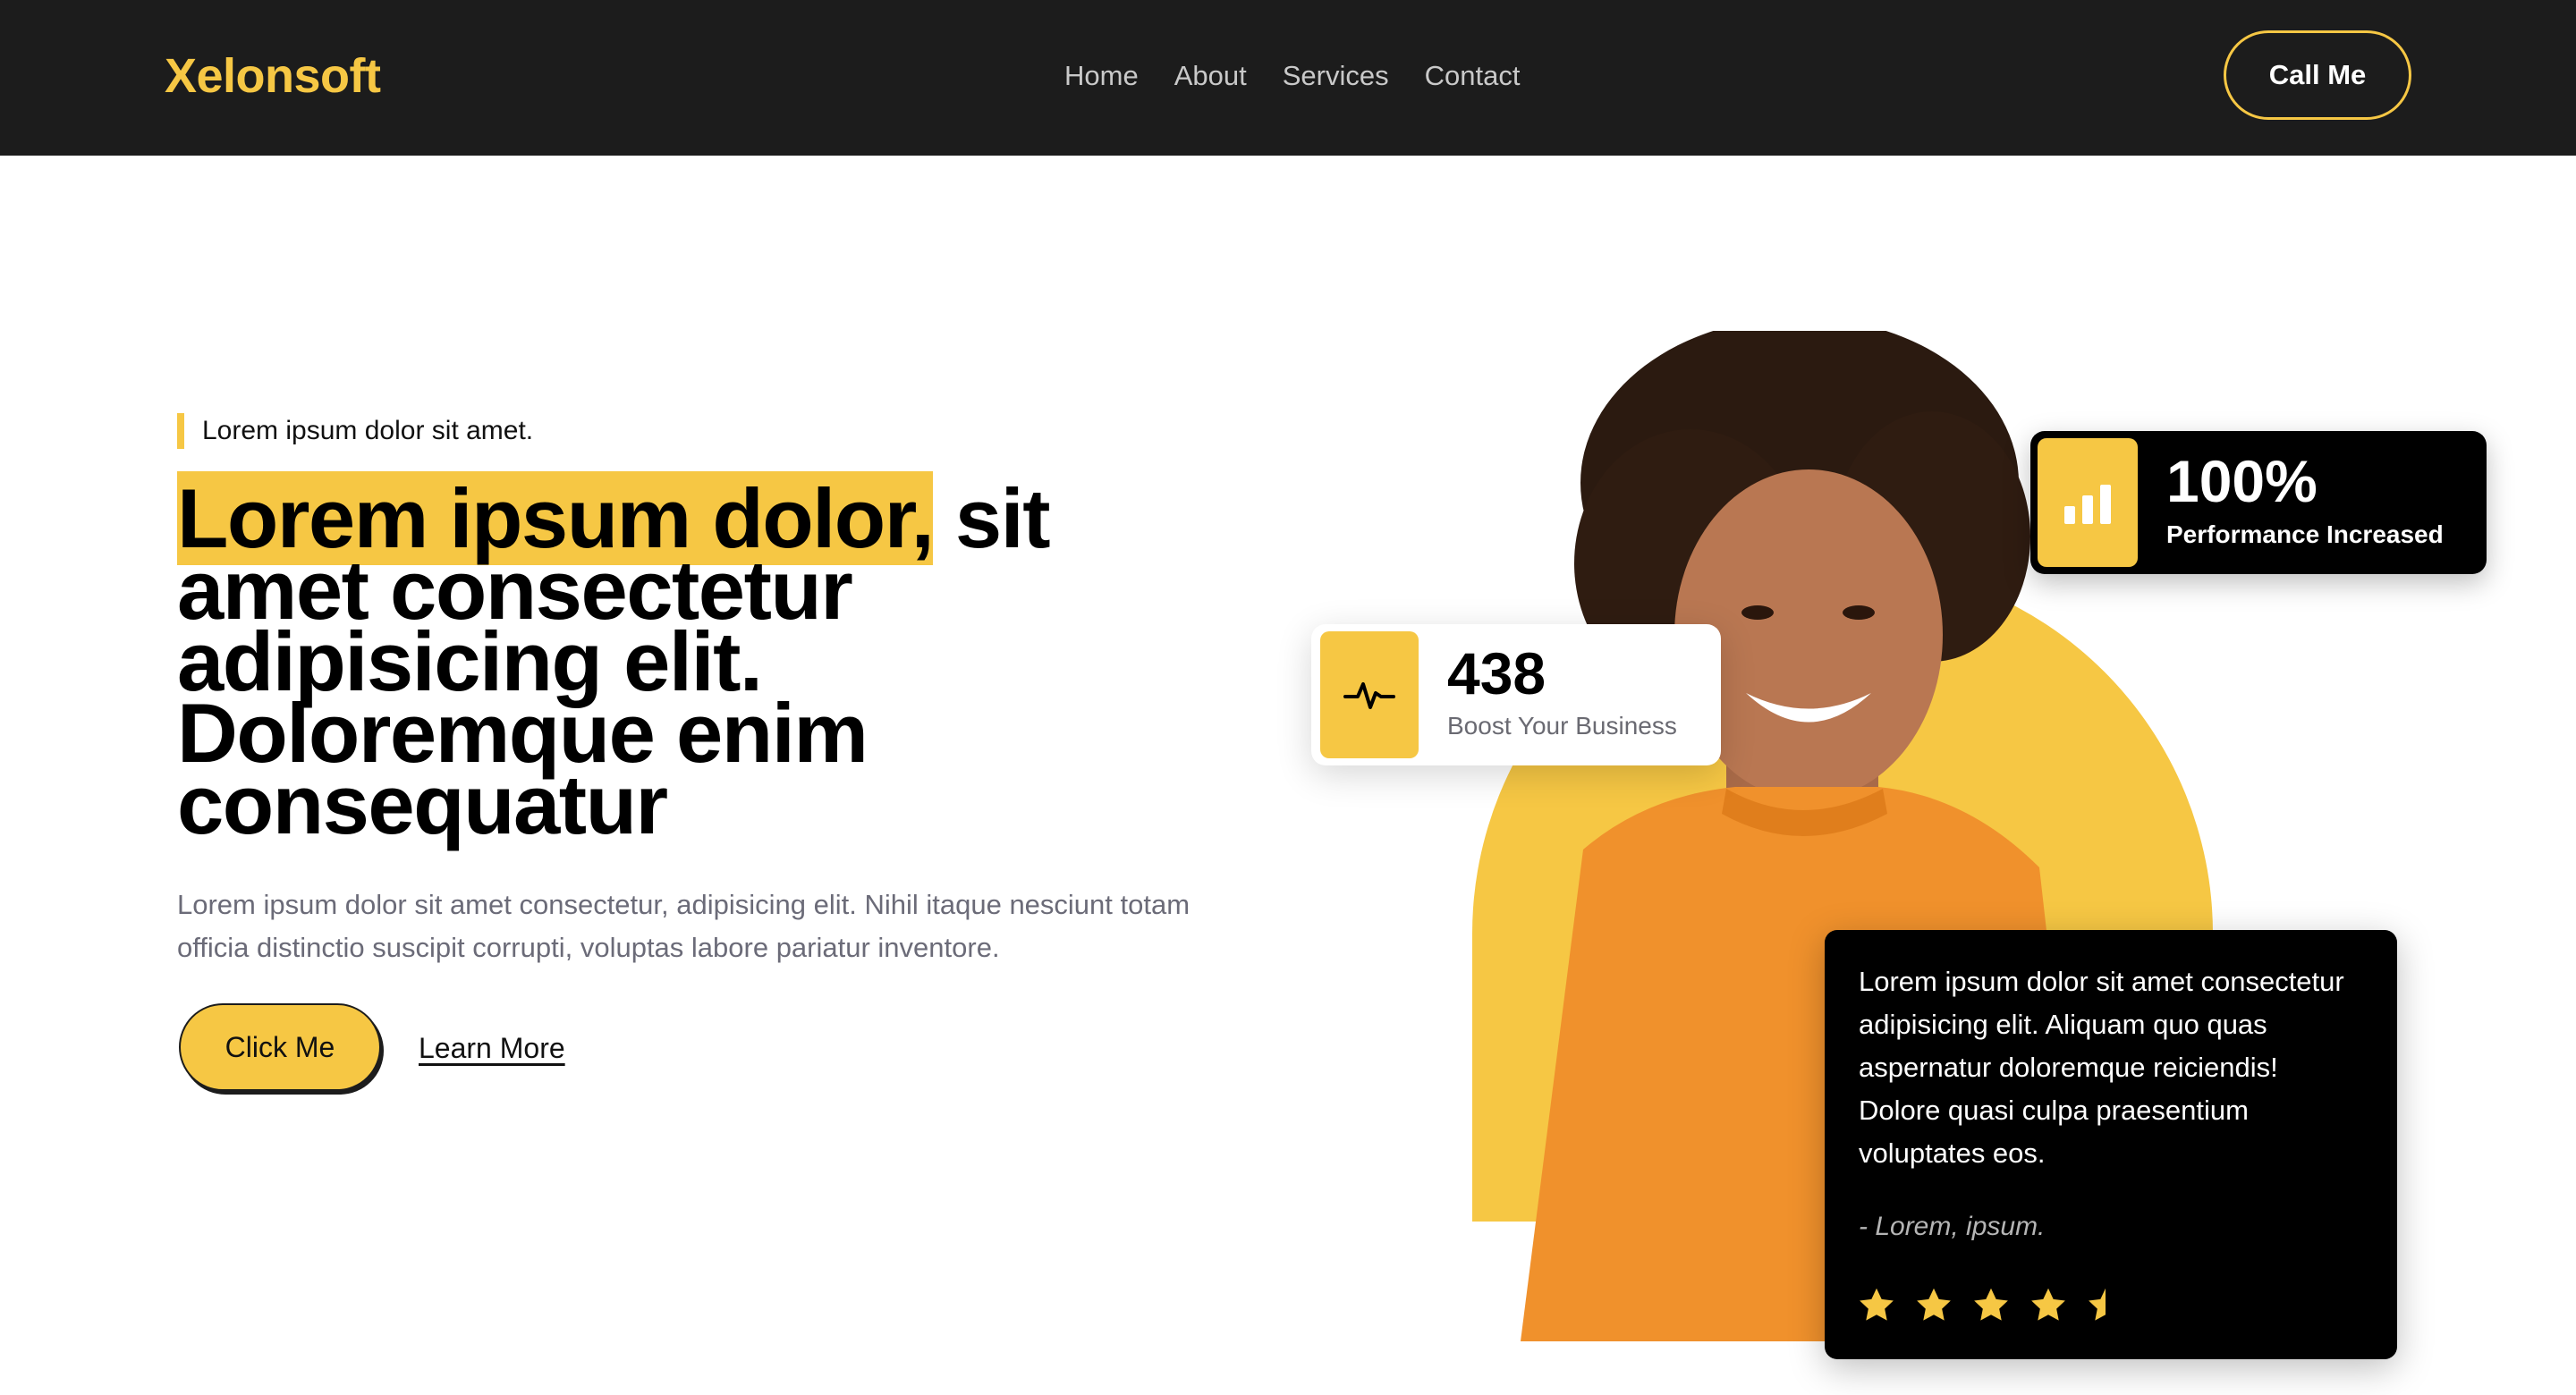 This screenshot has height=1395, width=2576. Describe the element at coordinates (1101, 76) in the screenshot. I see `nav-link-home: Home` at that location.